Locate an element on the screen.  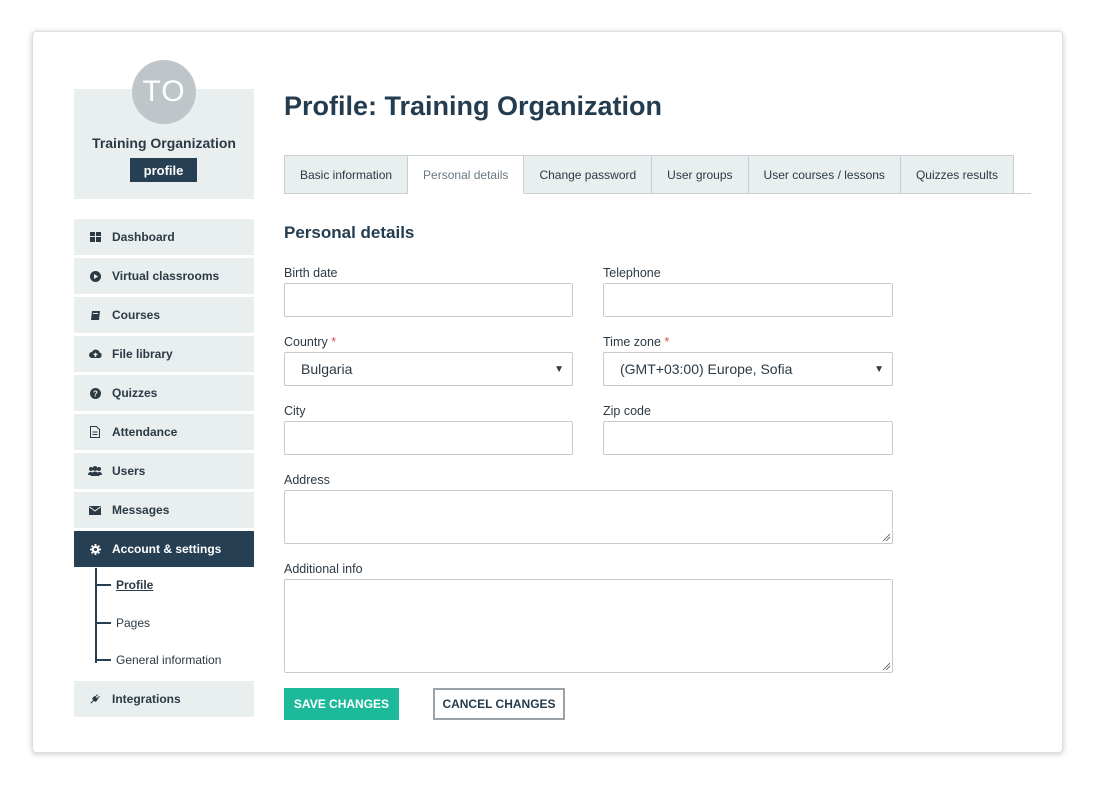
submenu-item-label: Profile is located at coordinates (135, 585).